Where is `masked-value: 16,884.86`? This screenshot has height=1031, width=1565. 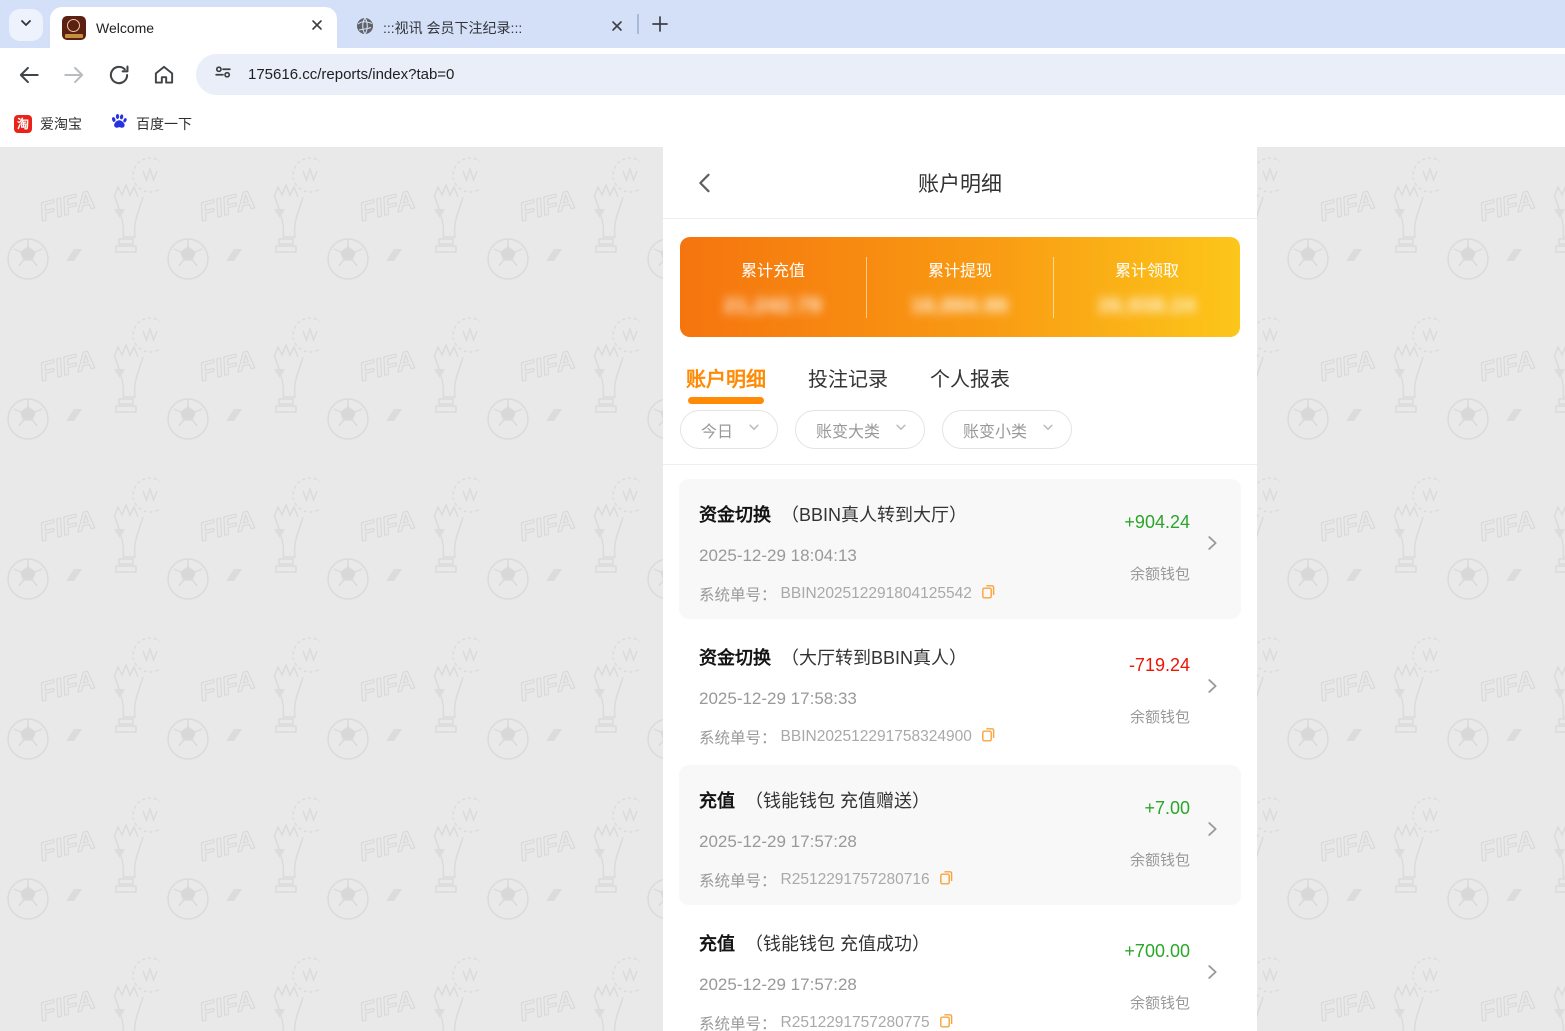 masked-value: 16,884.86 is located at coordinates (960, 305).